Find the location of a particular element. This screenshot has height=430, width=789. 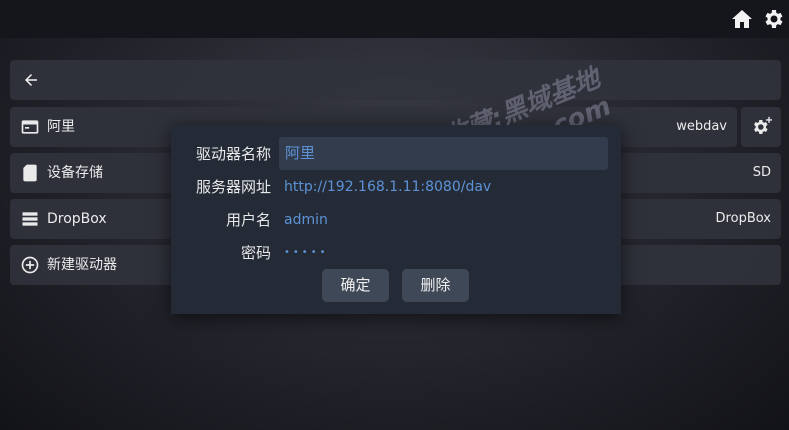

server-icon is located at coordinates (30, 219).